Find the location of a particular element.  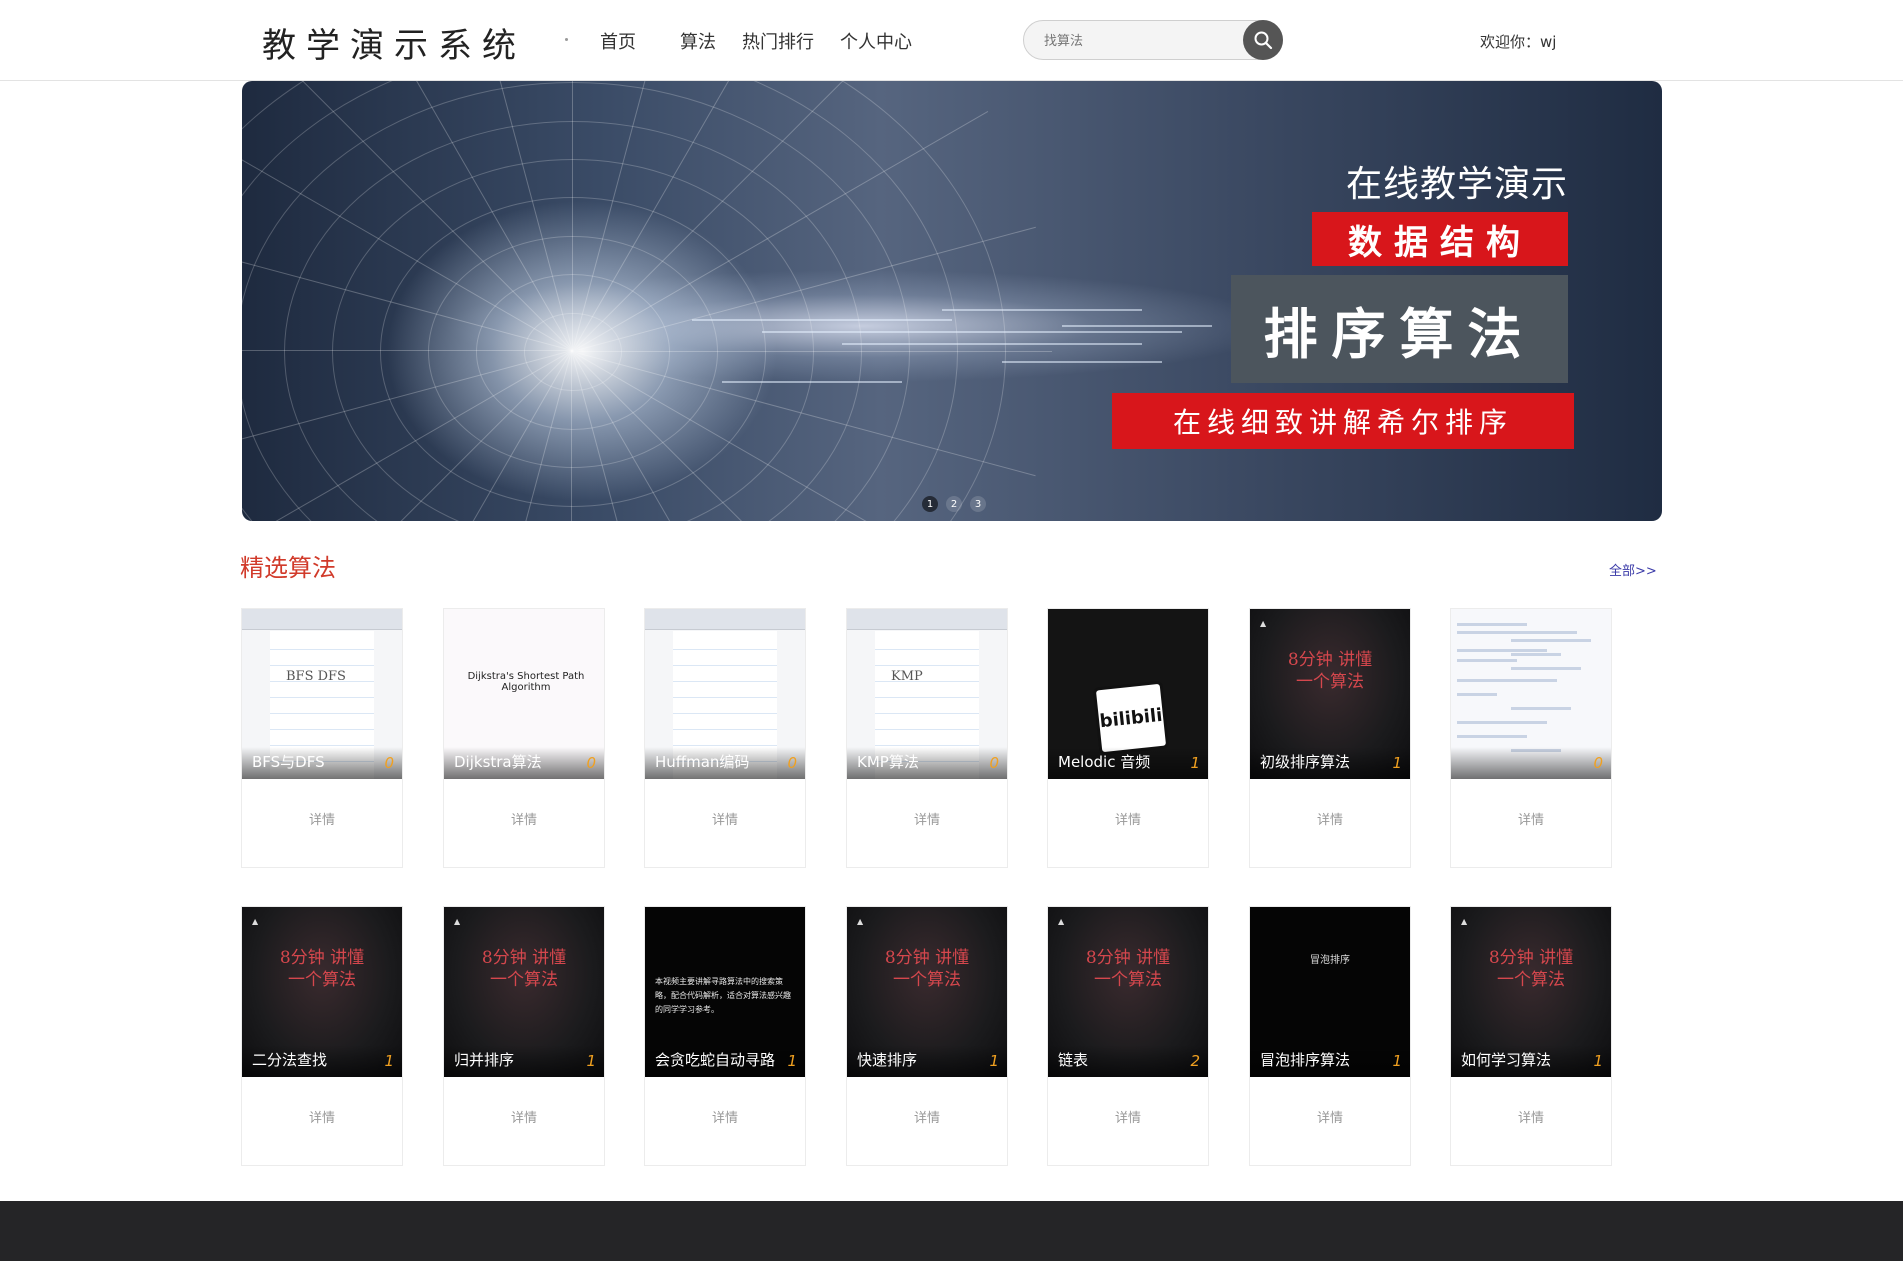

welcome-user: 欢迎你：wj is located at coordinates (1518, 41).